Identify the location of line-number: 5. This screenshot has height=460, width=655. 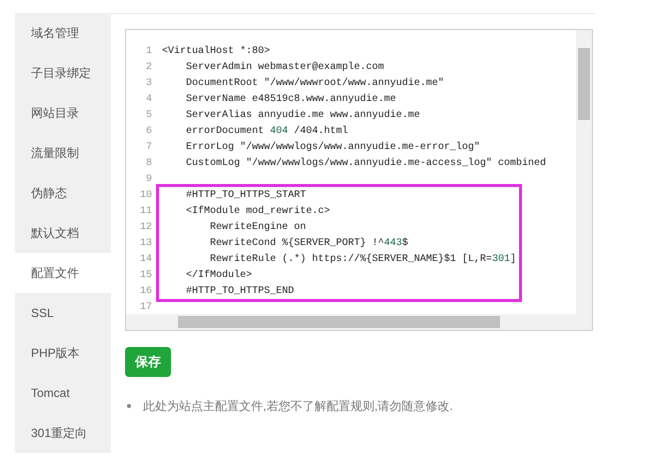
(148, 115).